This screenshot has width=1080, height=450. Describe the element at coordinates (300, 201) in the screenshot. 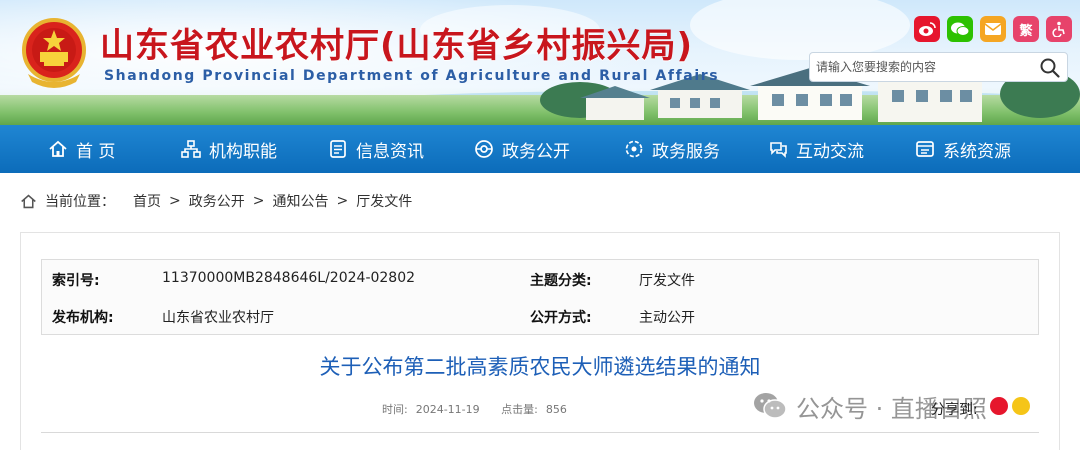

I see `breadcrumb-link-notices: 通知公告` at that location.